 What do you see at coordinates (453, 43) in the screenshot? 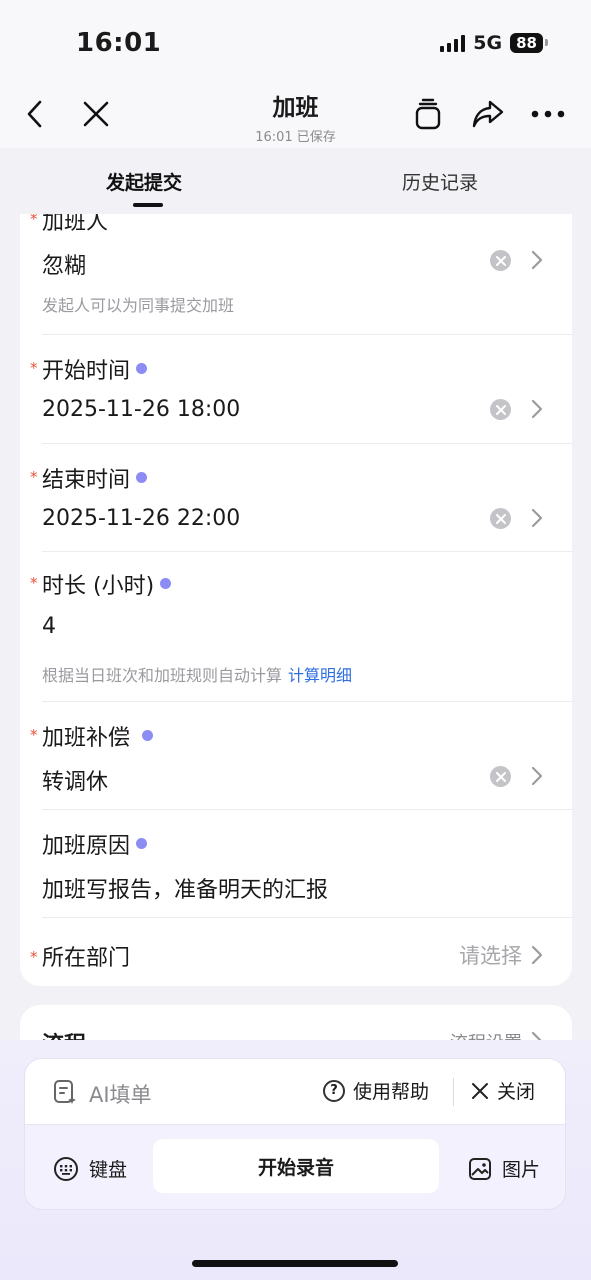
I see `signal-icon` at bounding box center [453, 43].